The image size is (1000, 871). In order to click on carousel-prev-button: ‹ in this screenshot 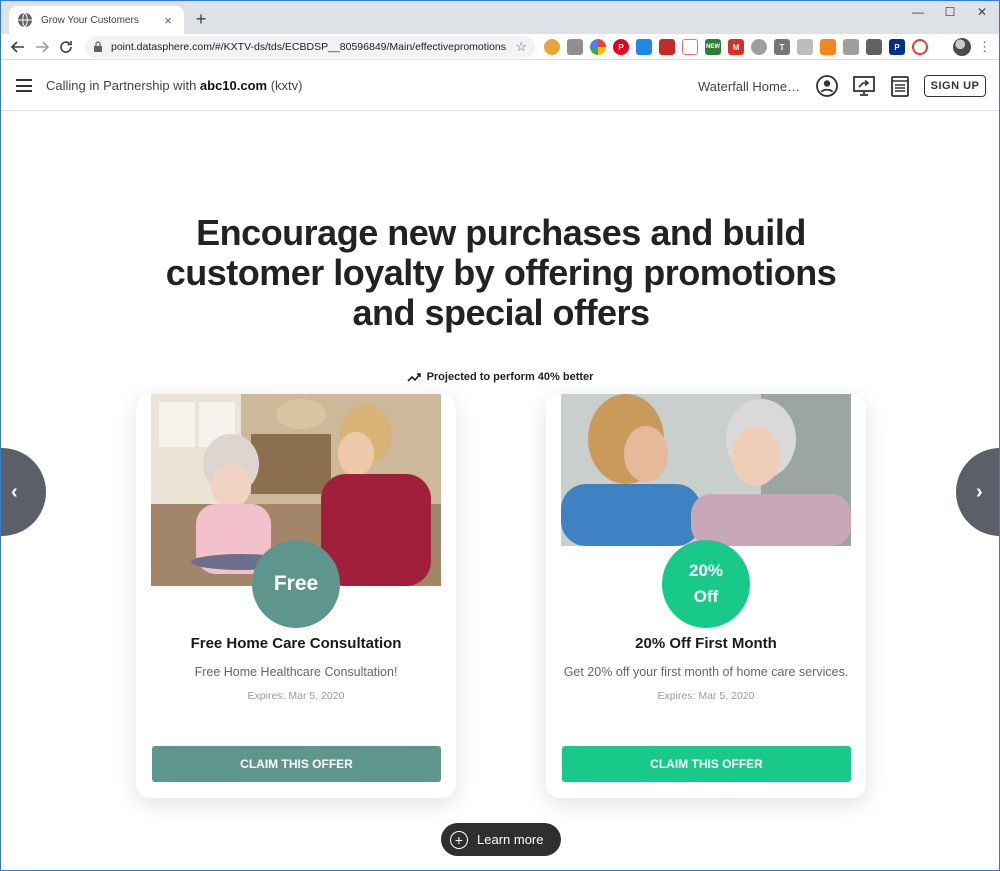, I will do `click(23, 492)`.